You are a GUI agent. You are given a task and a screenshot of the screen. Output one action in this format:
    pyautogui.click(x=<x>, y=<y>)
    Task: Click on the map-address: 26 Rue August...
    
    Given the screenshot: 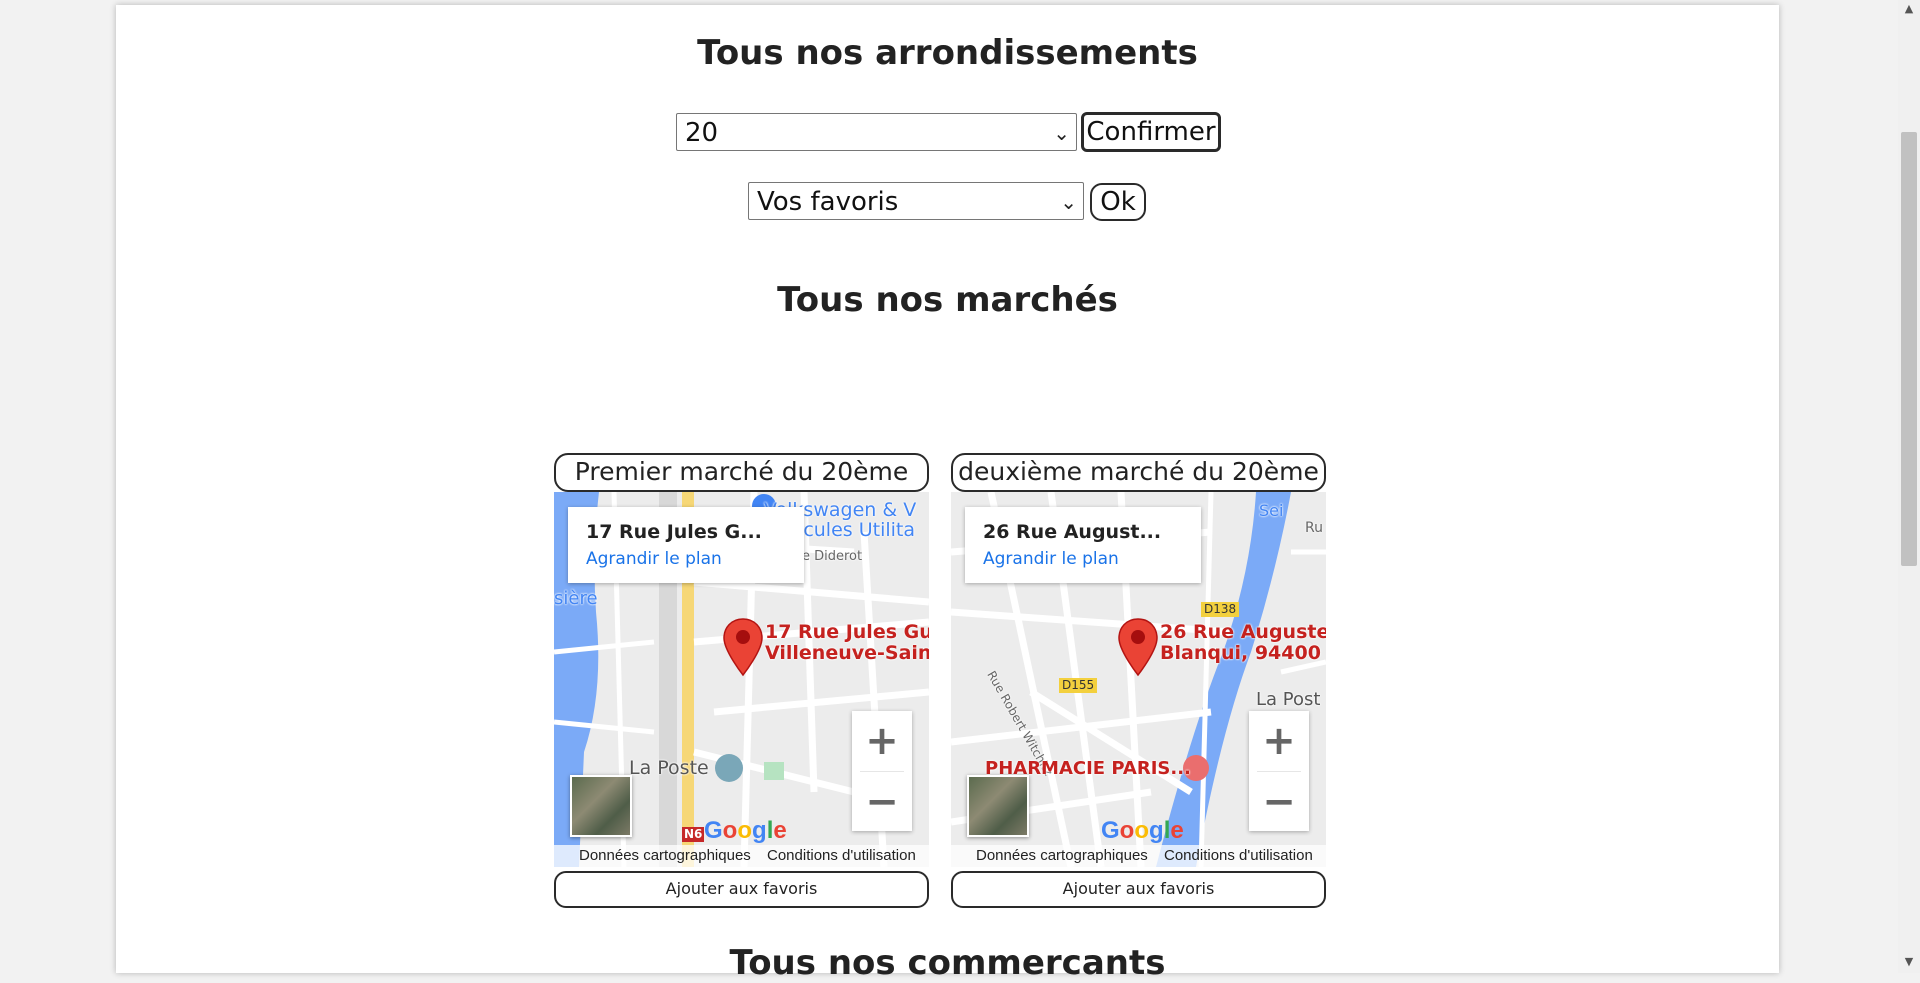 What is the action you would take?
    pyautogui.click(x=1072, y=532)
    